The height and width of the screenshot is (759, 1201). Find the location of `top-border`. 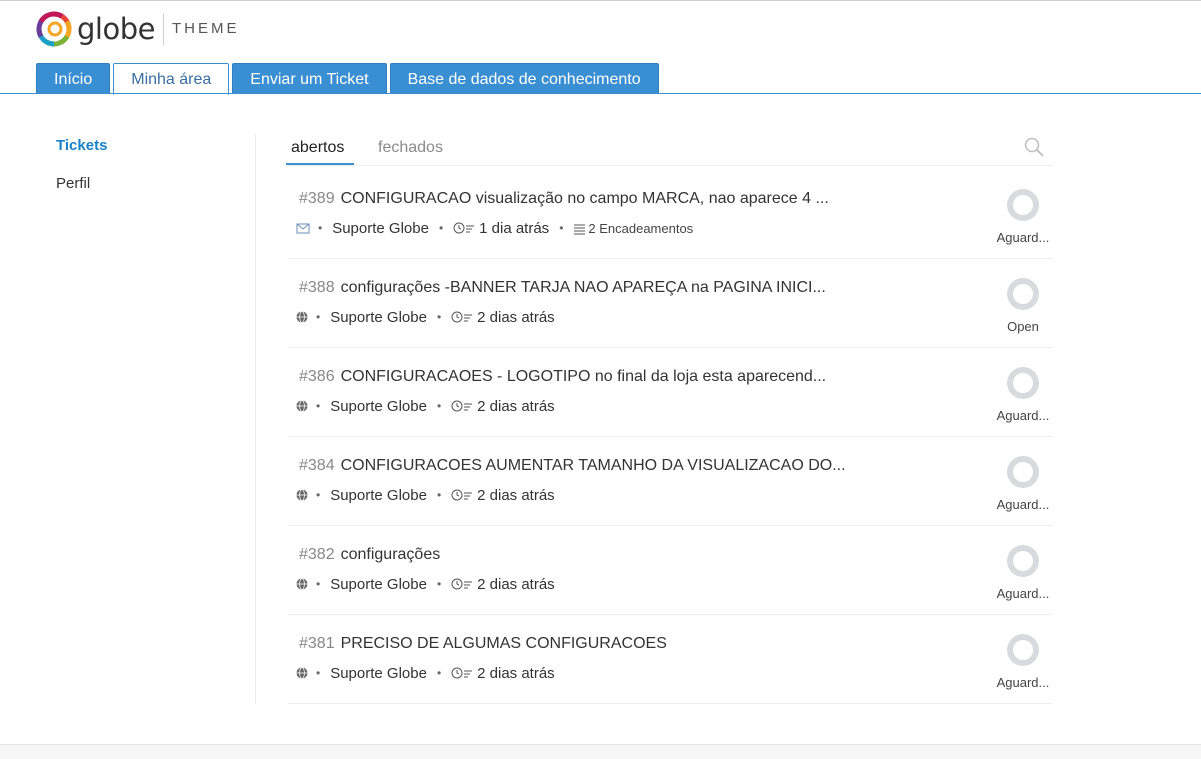

top-border is located at coordinates (600, 0).